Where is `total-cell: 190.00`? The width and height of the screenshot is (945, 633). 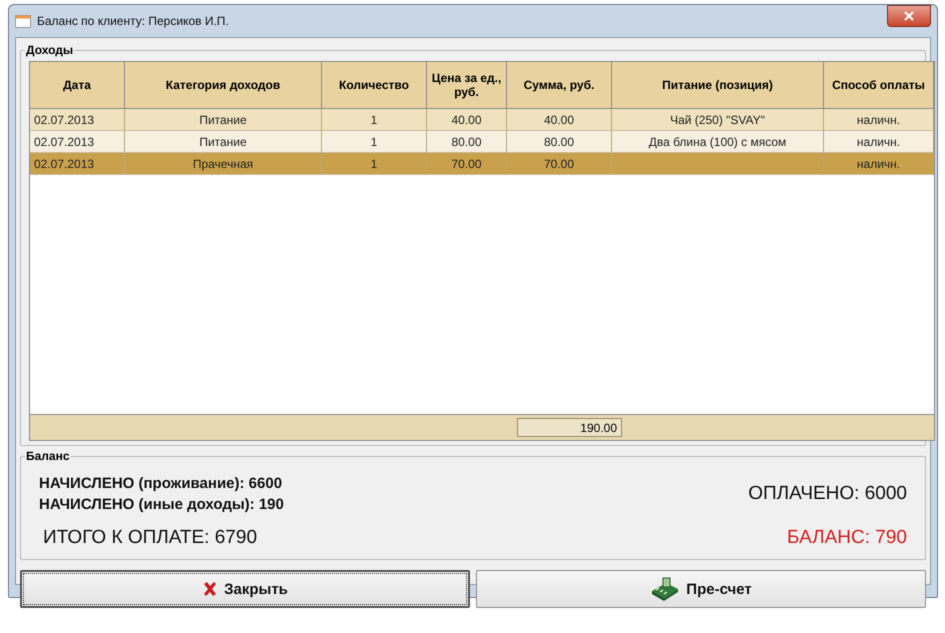
total-cell: 190.00 is located at coordinates (569, 427).